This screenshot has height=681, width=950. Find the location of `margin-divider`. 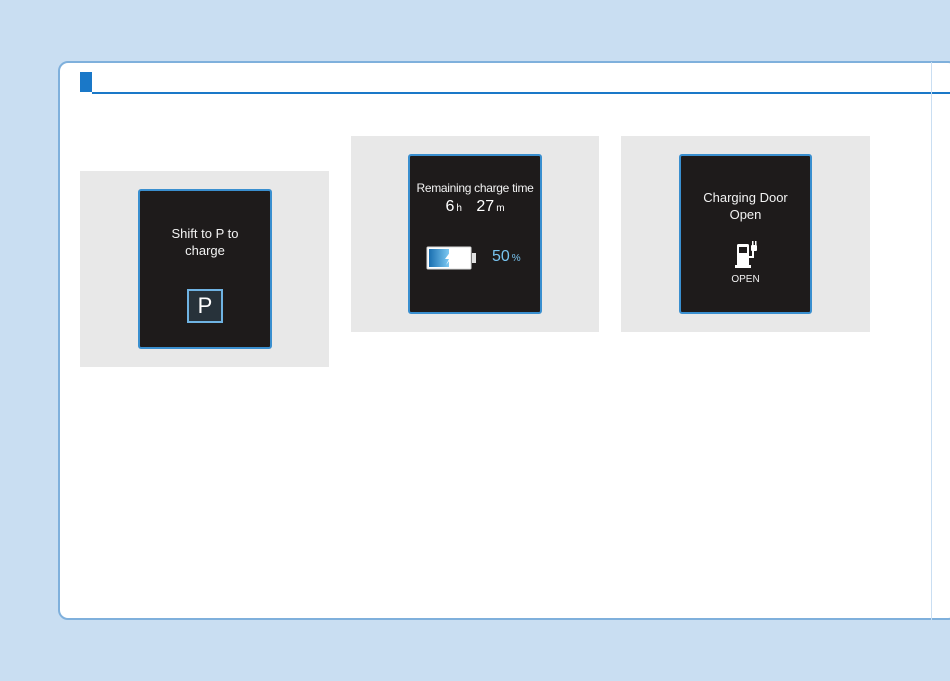

margin-divider is located at coordinates (931, 341).